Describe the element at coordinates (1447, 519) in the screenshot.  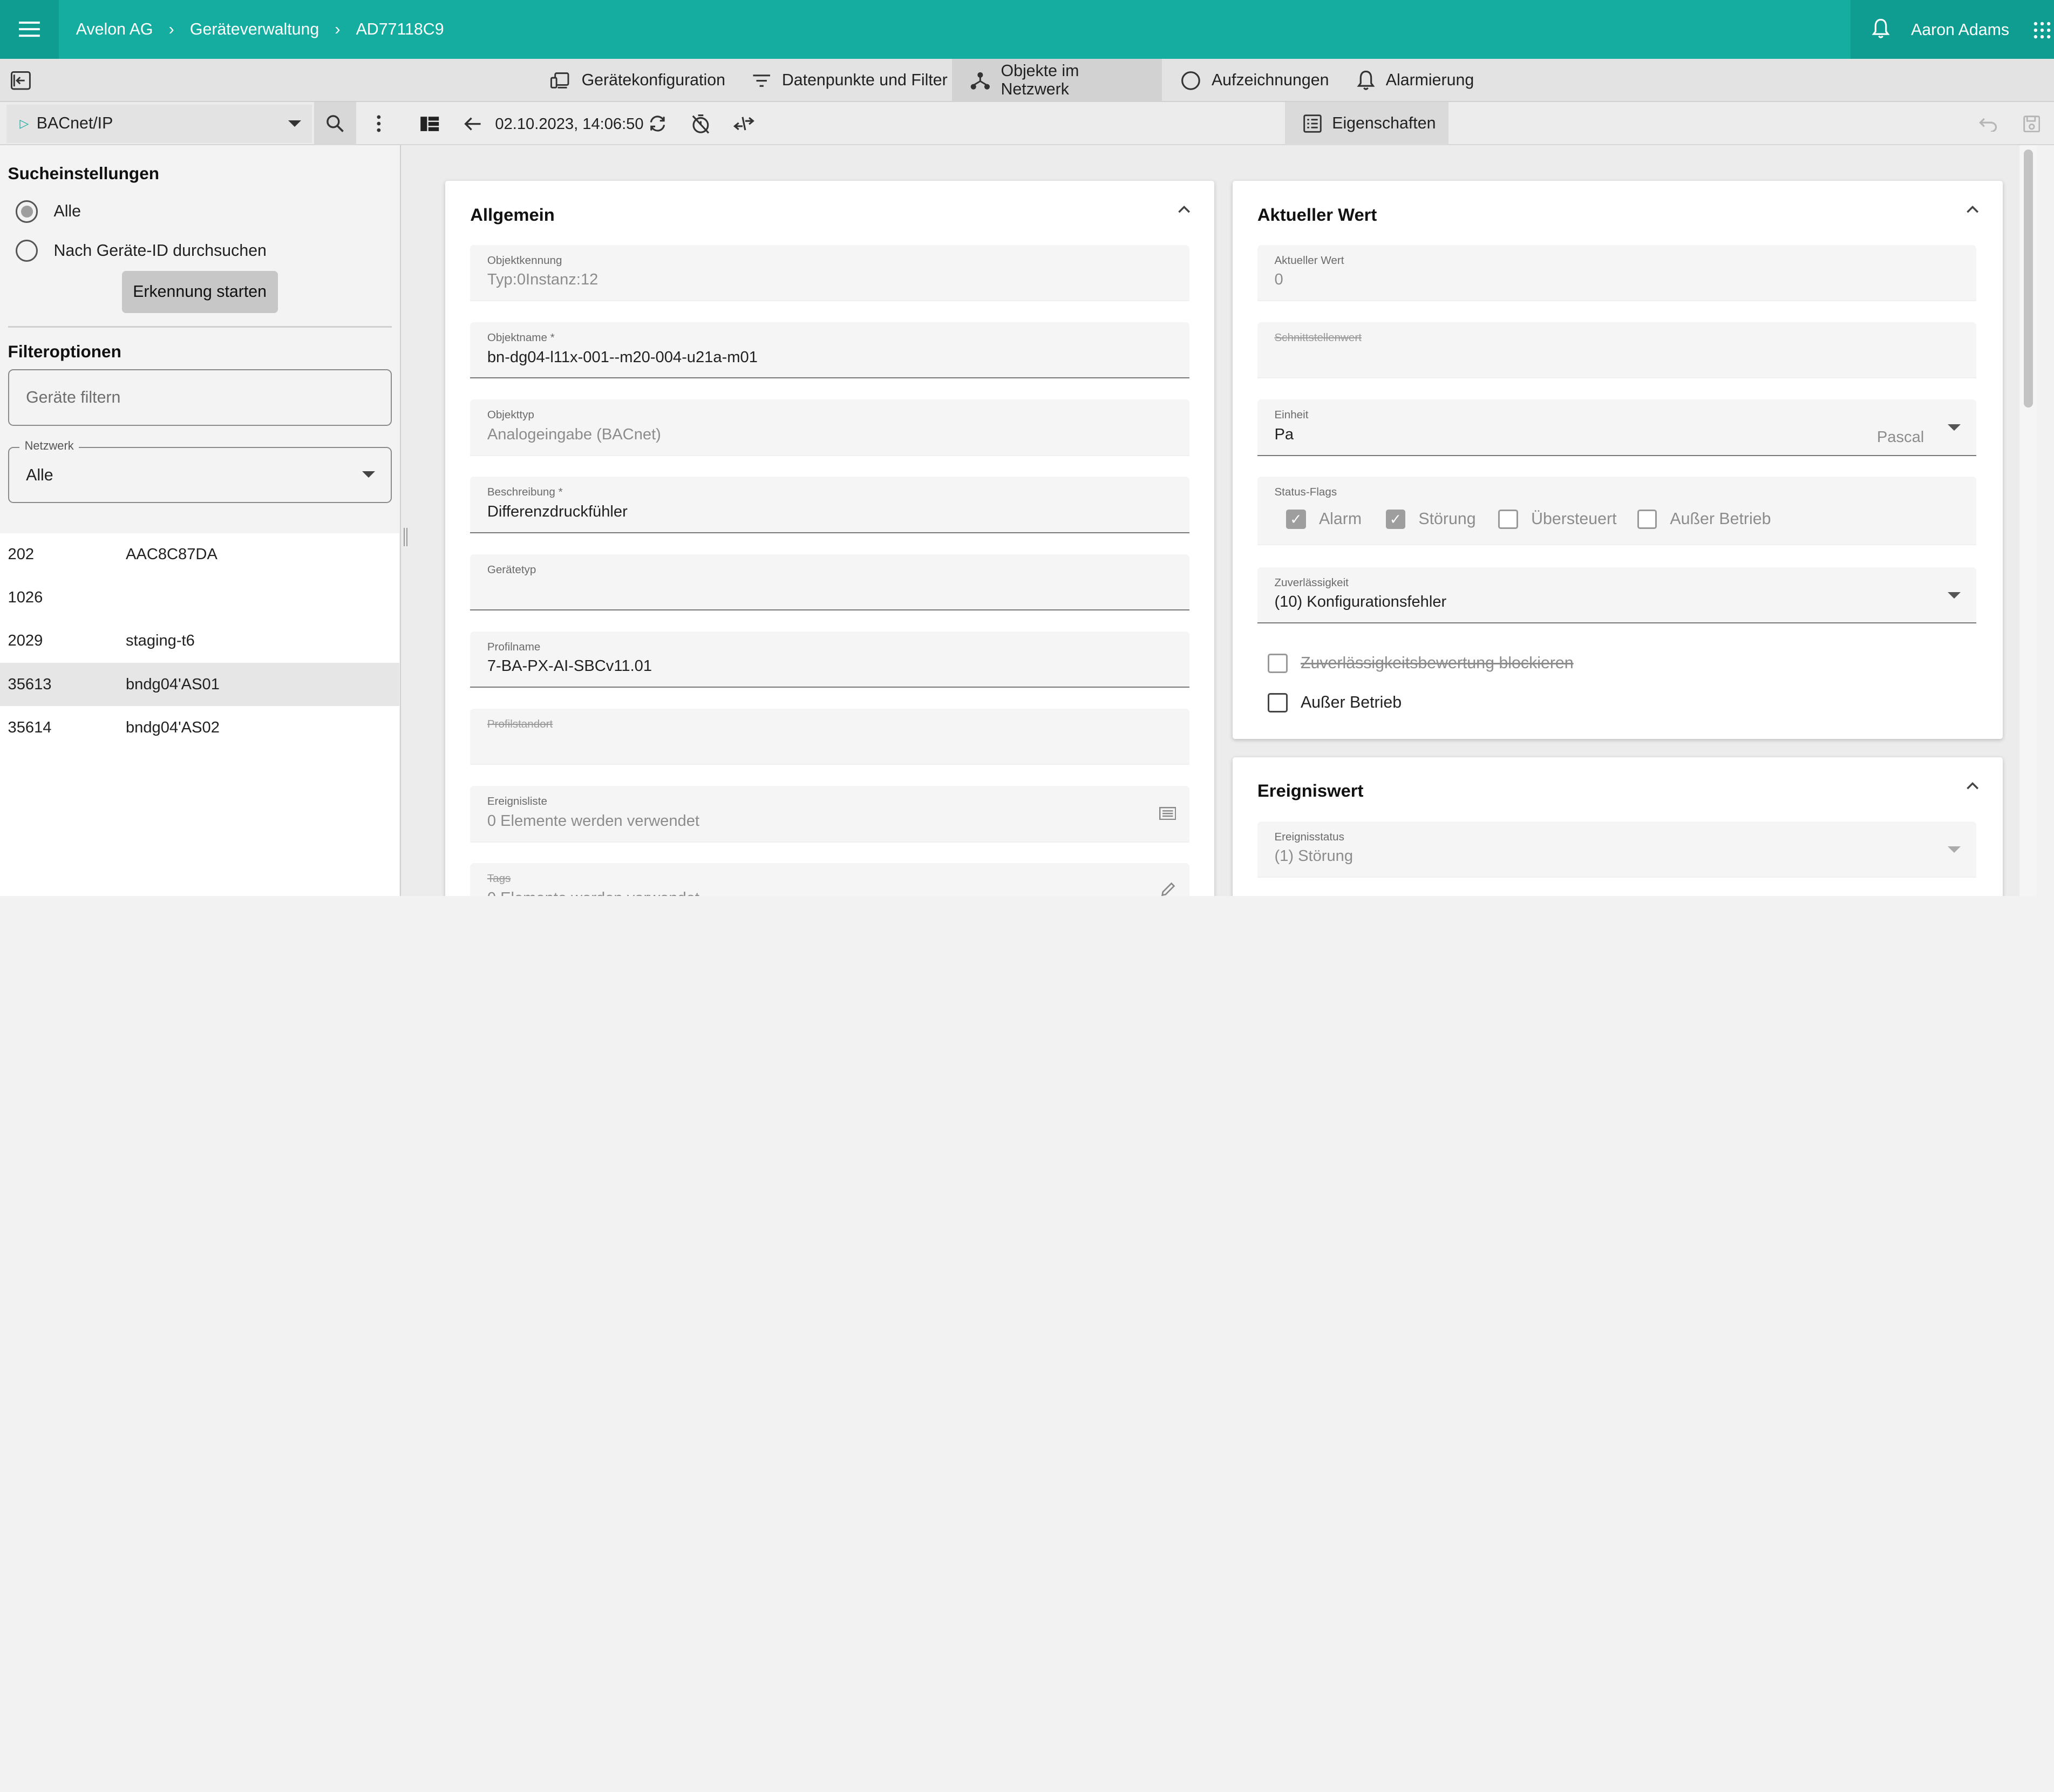
I see `checkbox-label: Störung` at that location.